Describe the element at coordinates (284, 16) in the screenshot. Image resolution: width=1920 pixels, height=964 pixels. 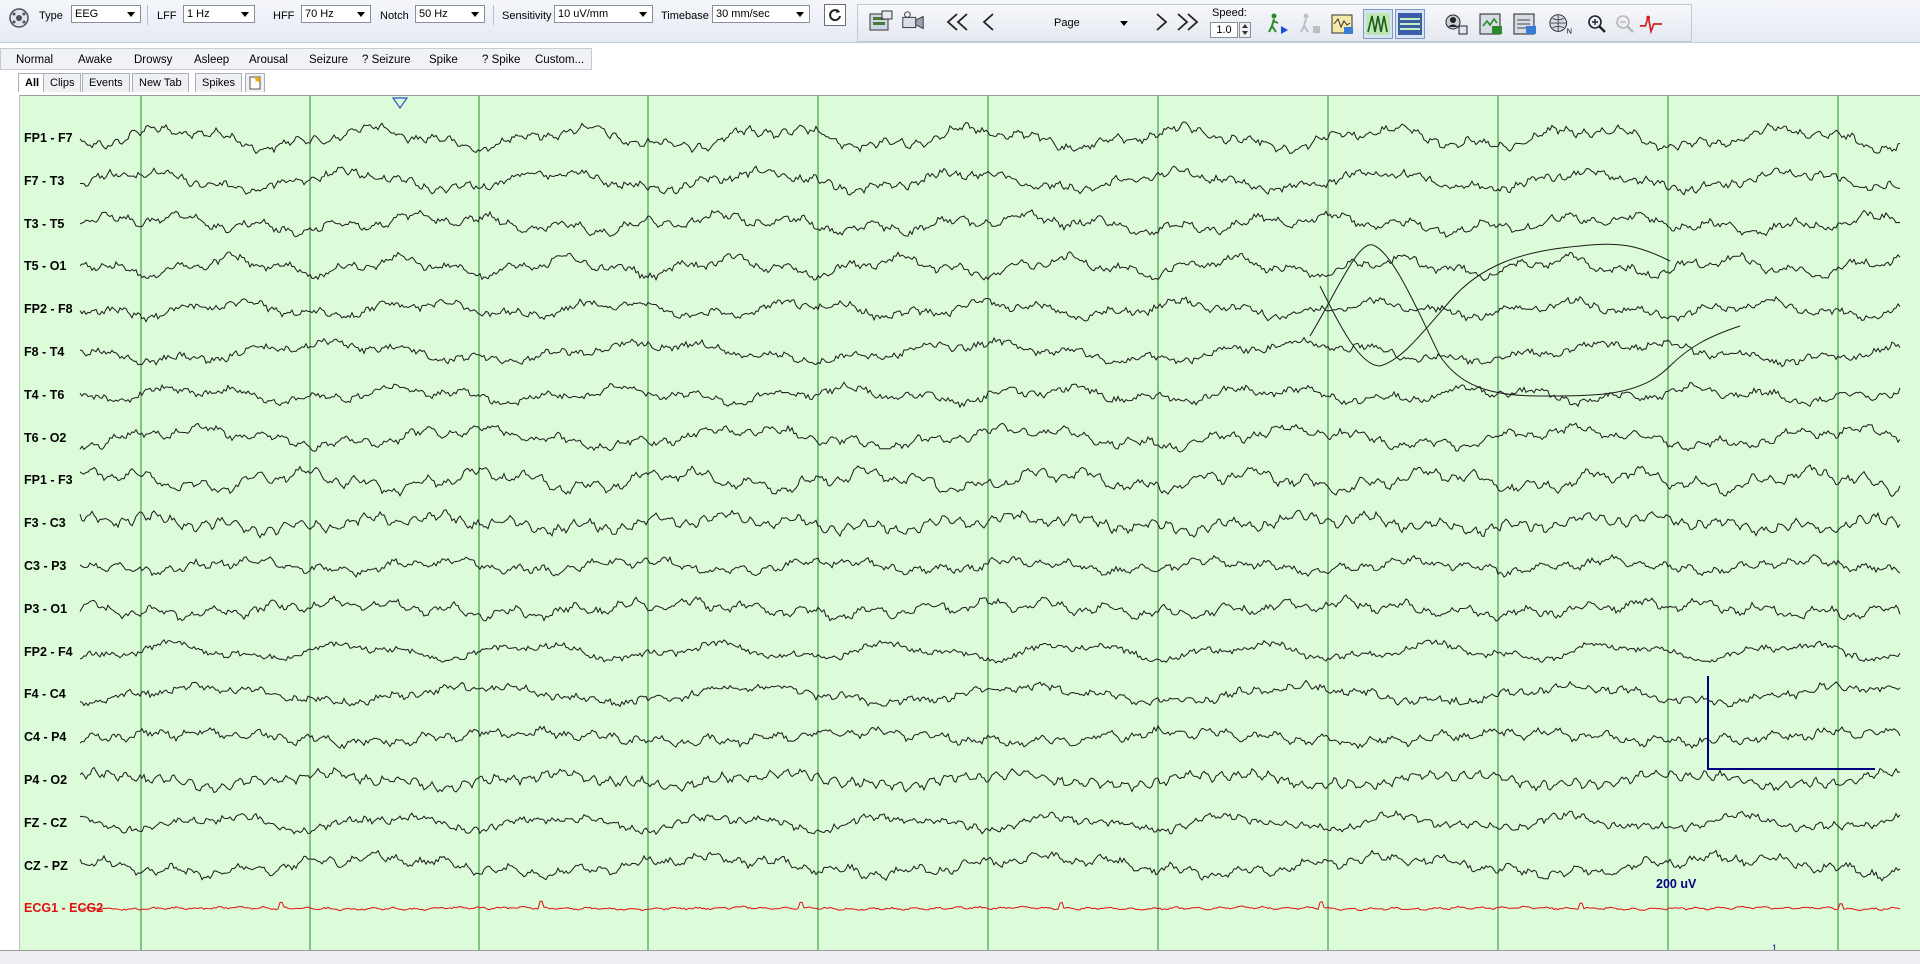
I see `hff-label: HFF` at that location.